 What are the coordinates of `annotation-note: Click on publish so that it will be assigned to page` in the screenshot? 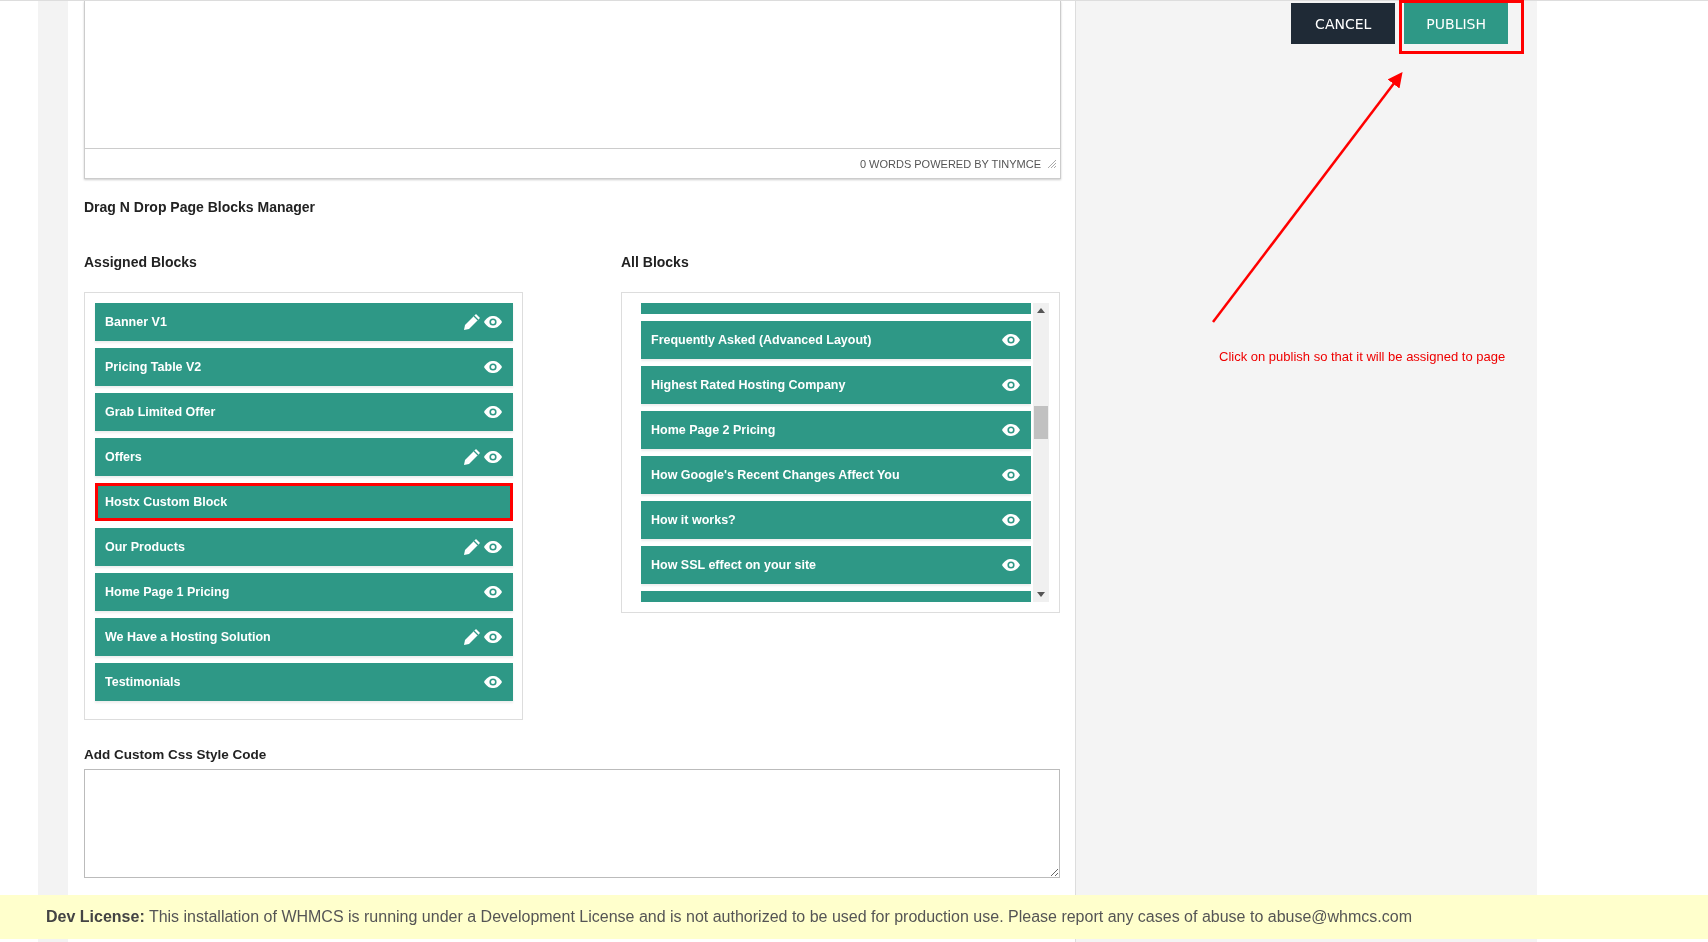 It's located at (1362, 356).